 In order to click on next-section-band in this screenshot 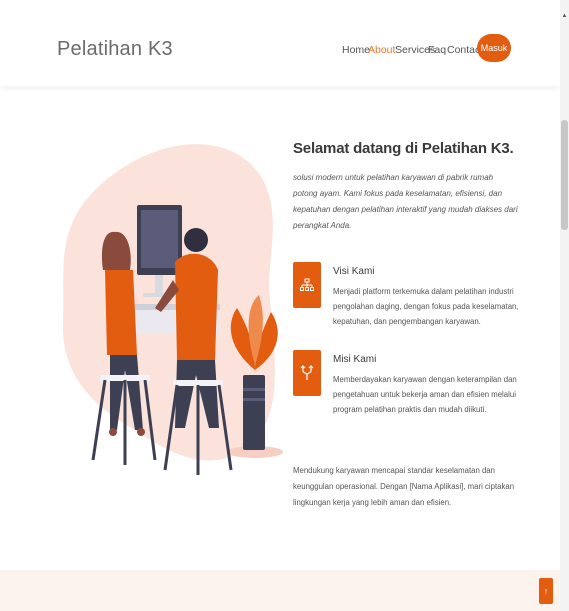, I will do `click(280, 590)`.